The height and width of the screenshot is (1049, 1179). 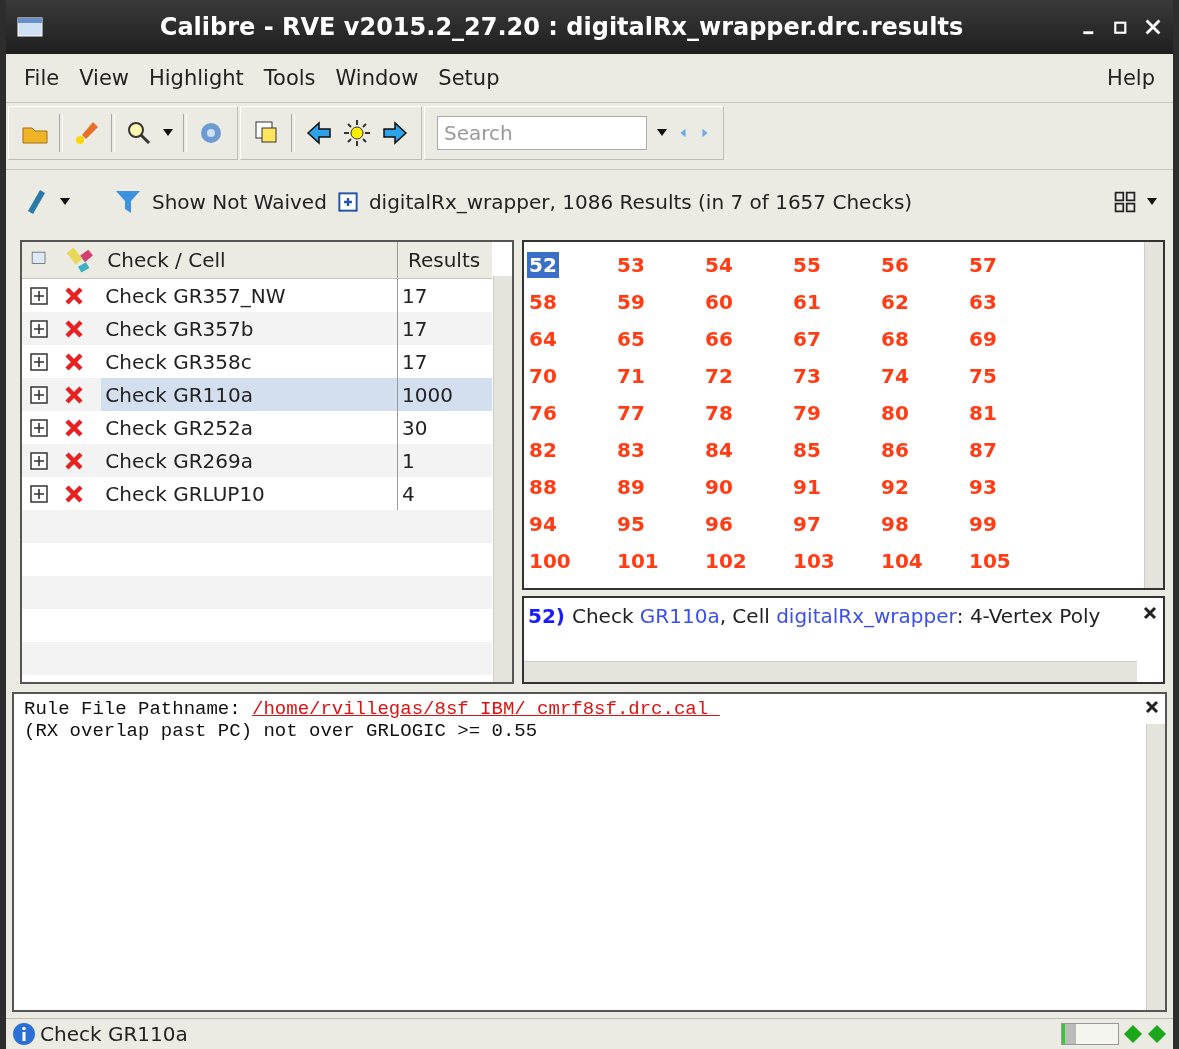 I want to click on grid-icon, so click(x=1125, y=202).